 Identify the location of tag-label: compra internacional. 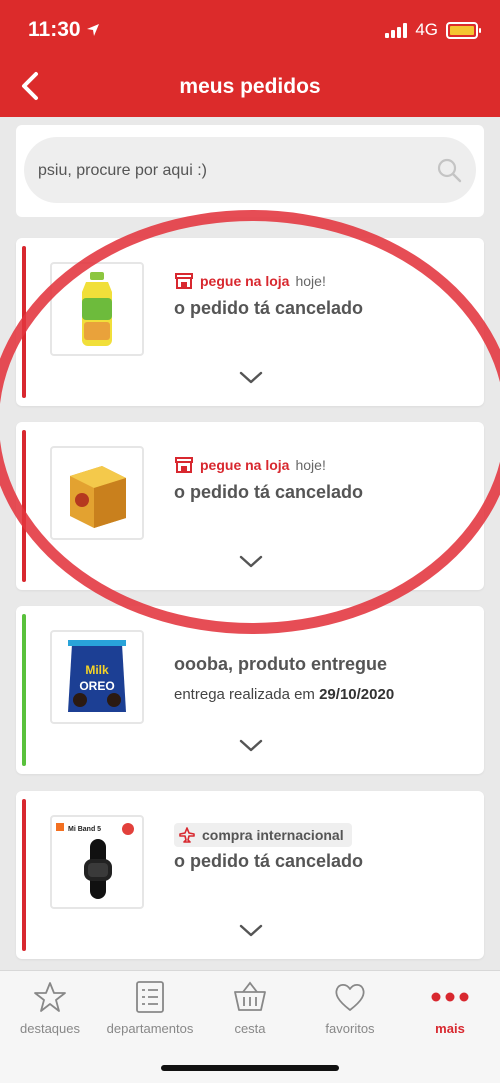
(273, 835).